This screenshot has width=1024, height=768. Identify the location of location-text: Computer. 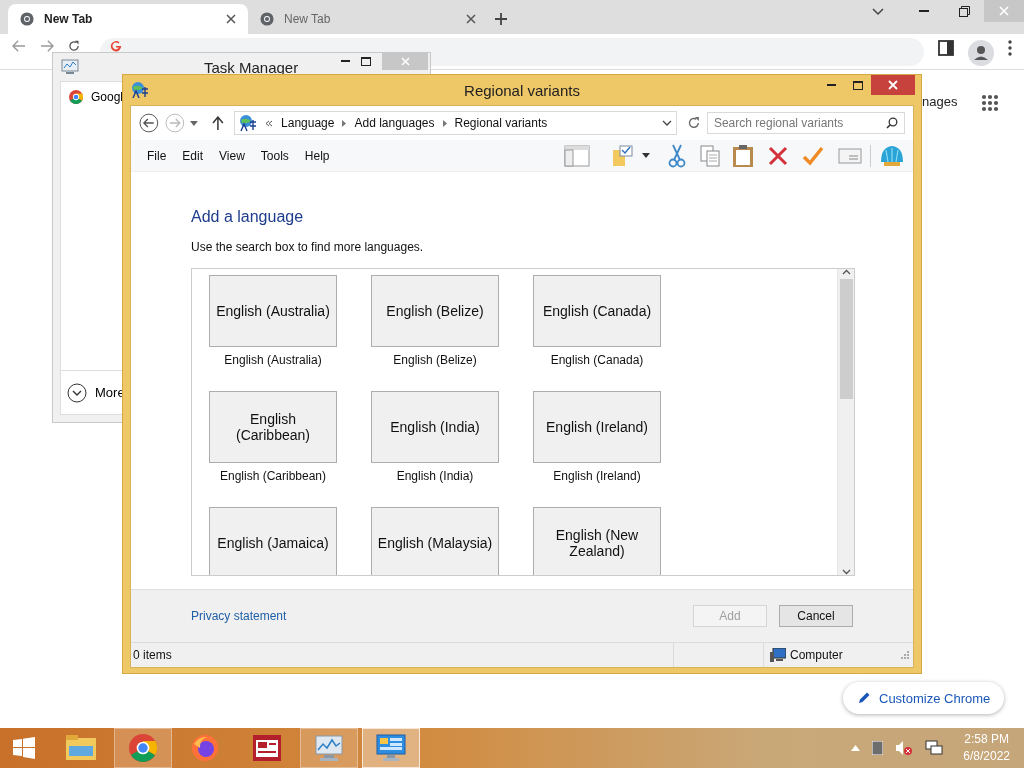
(816, 655).